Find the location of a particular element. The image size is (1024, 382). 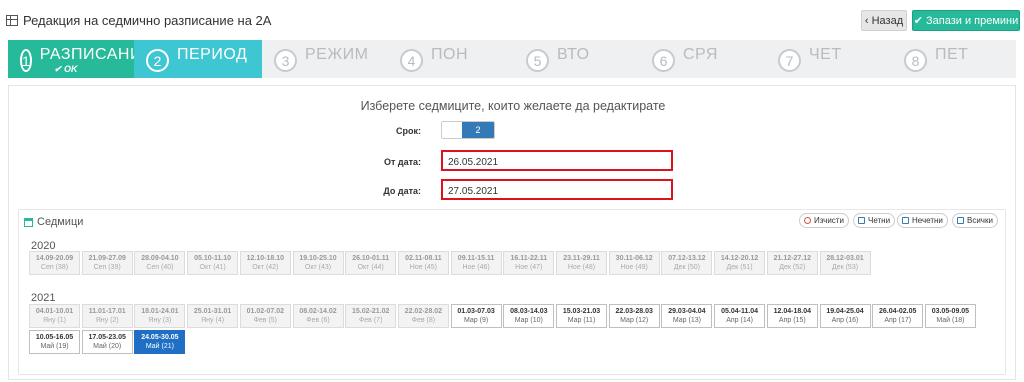

week-cell: 14.09-20.09 Сеп (38) is located at coordinates (54, 263).